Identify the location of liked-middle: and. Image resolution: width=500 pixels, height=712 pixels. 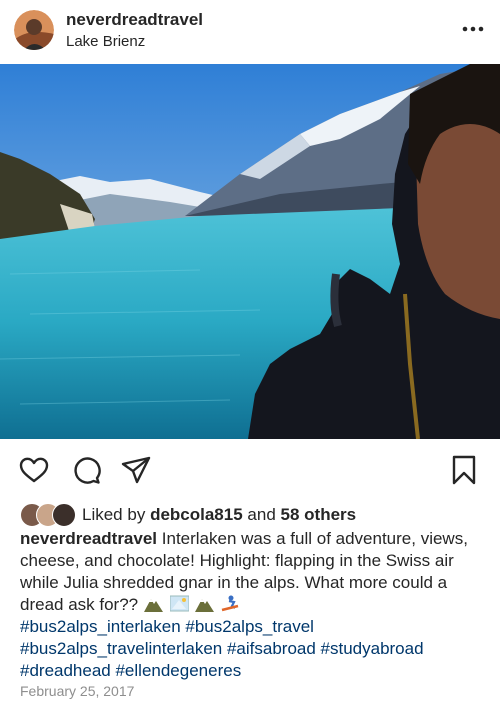
(261, 514).